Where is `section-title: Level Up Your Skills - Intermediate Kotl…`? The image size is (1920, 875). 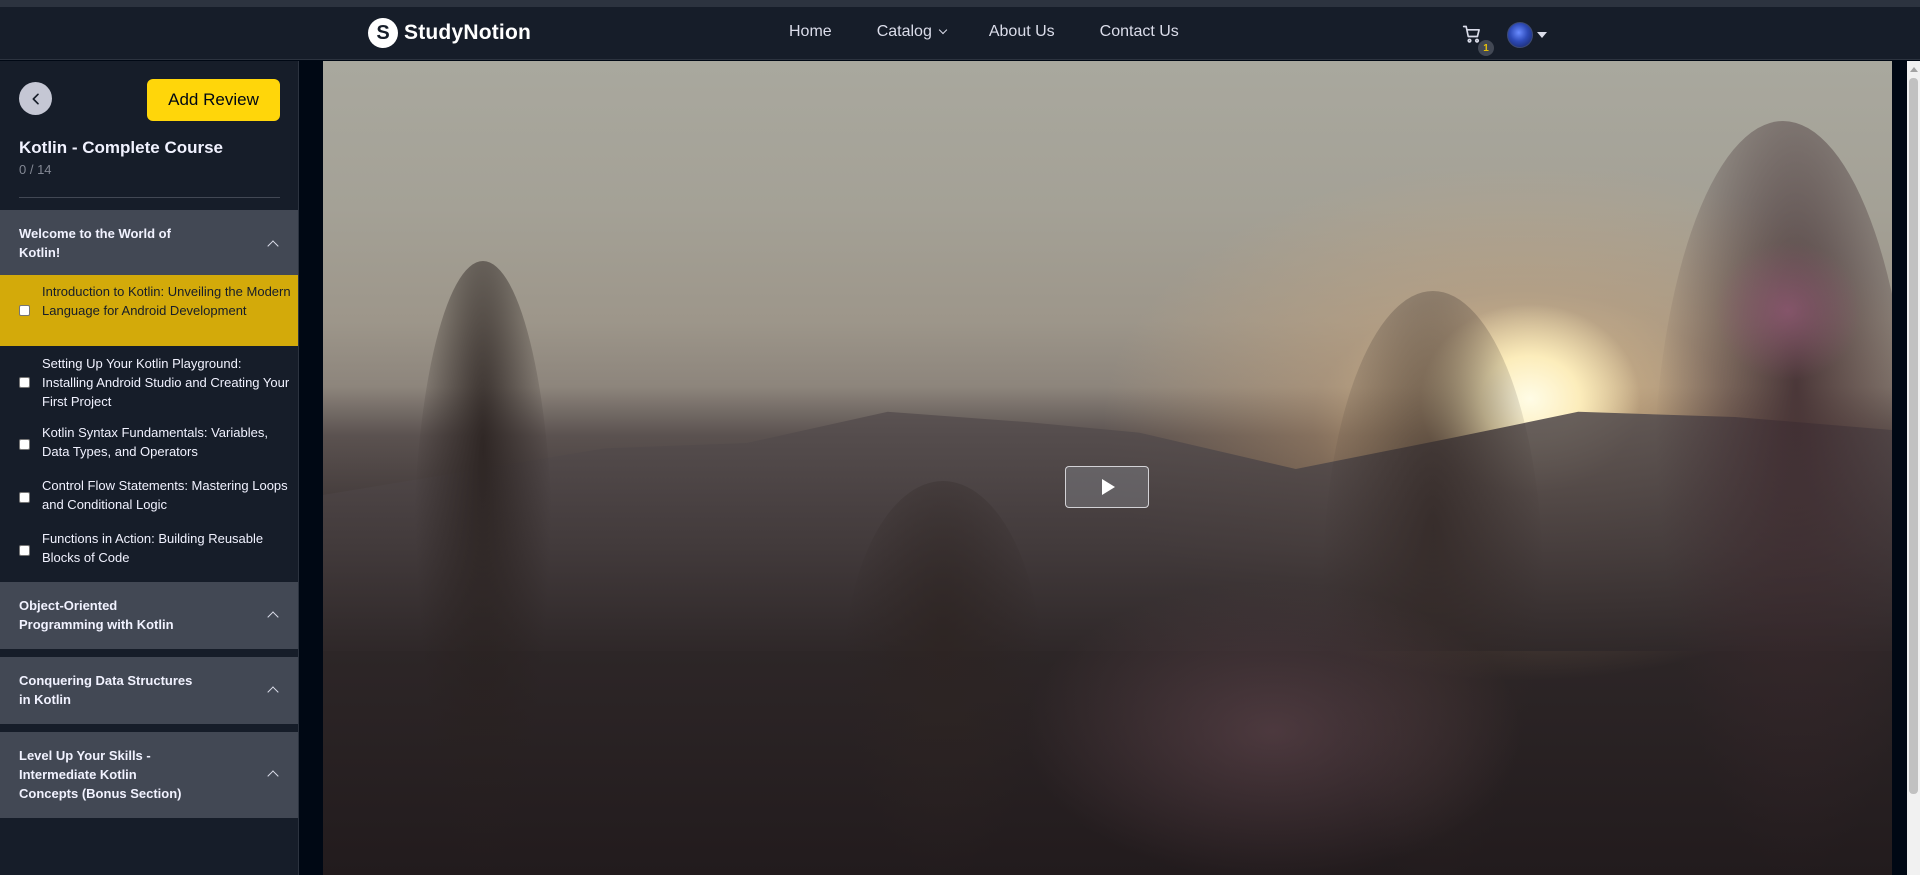
section-title: Level Up Your Skills - Intermediate Kotl… is located at coordinates (100, 774).